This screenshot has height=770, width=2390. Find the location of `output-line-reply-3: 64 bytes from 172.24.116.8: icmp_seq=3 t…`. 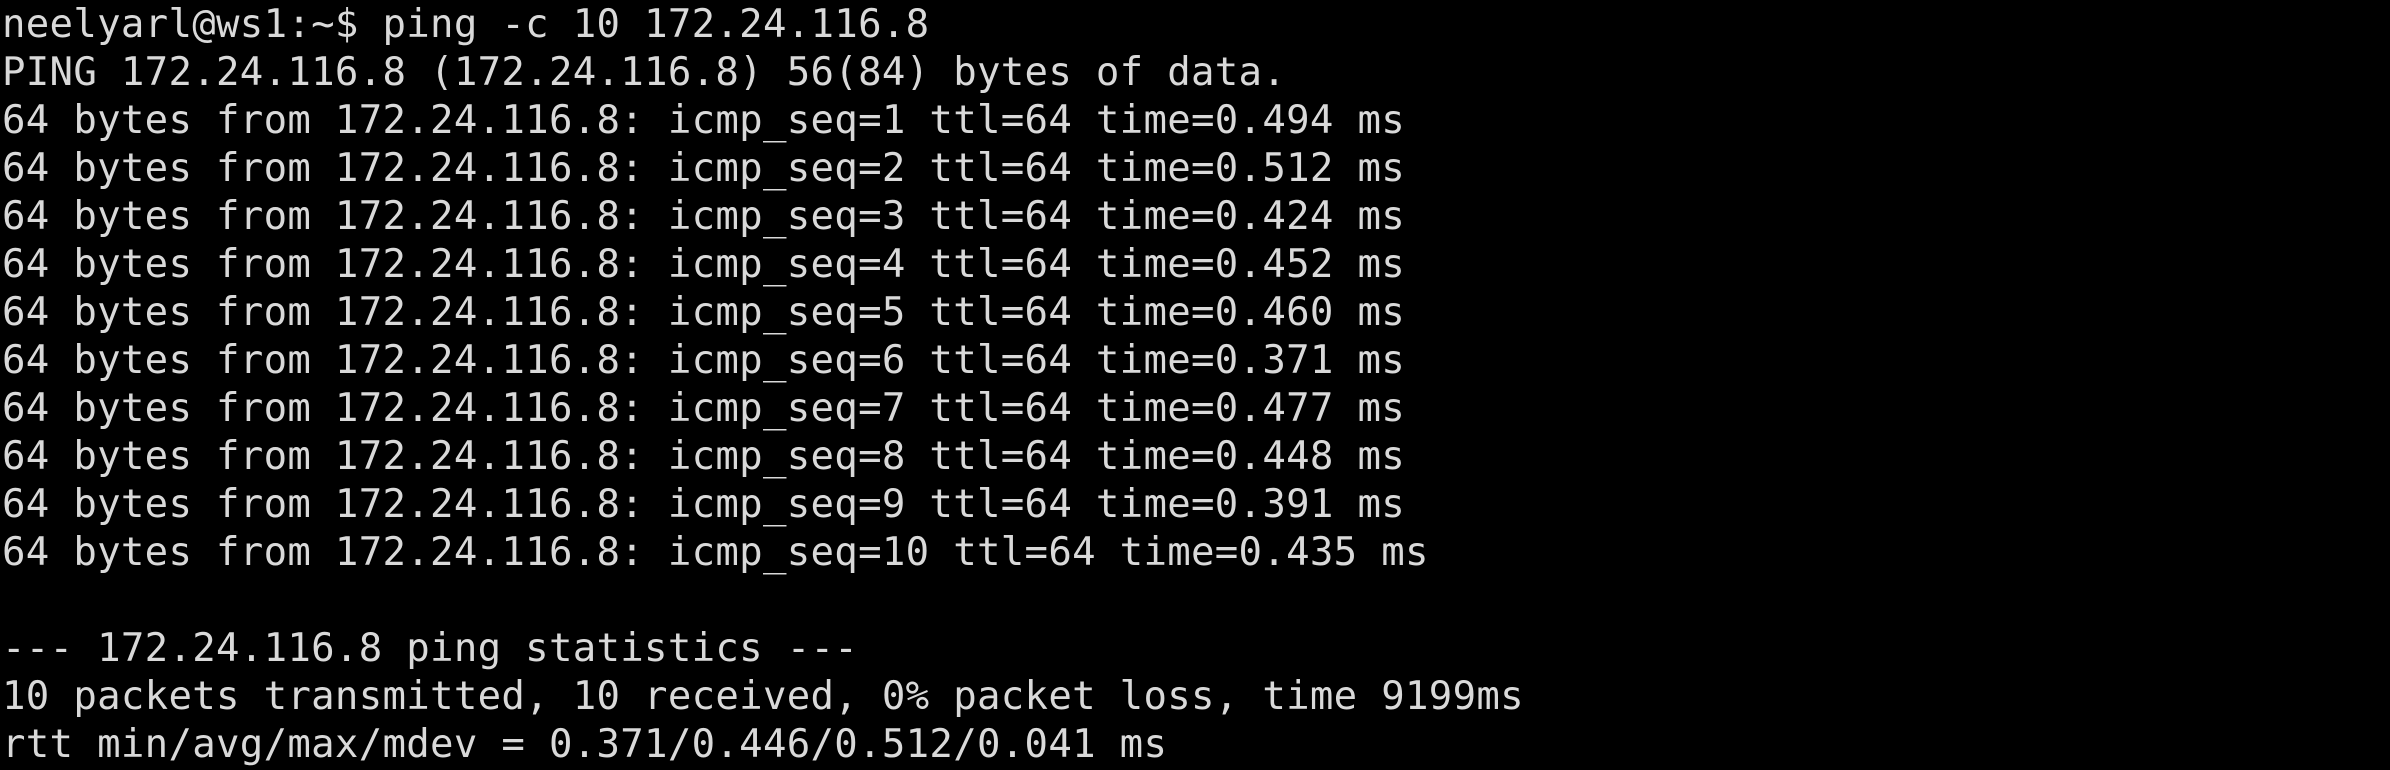

output-line-reply-3: 64 bytes from 172.24.116.8: icmp_seq=3 t… is located at coordinates (704, 216).